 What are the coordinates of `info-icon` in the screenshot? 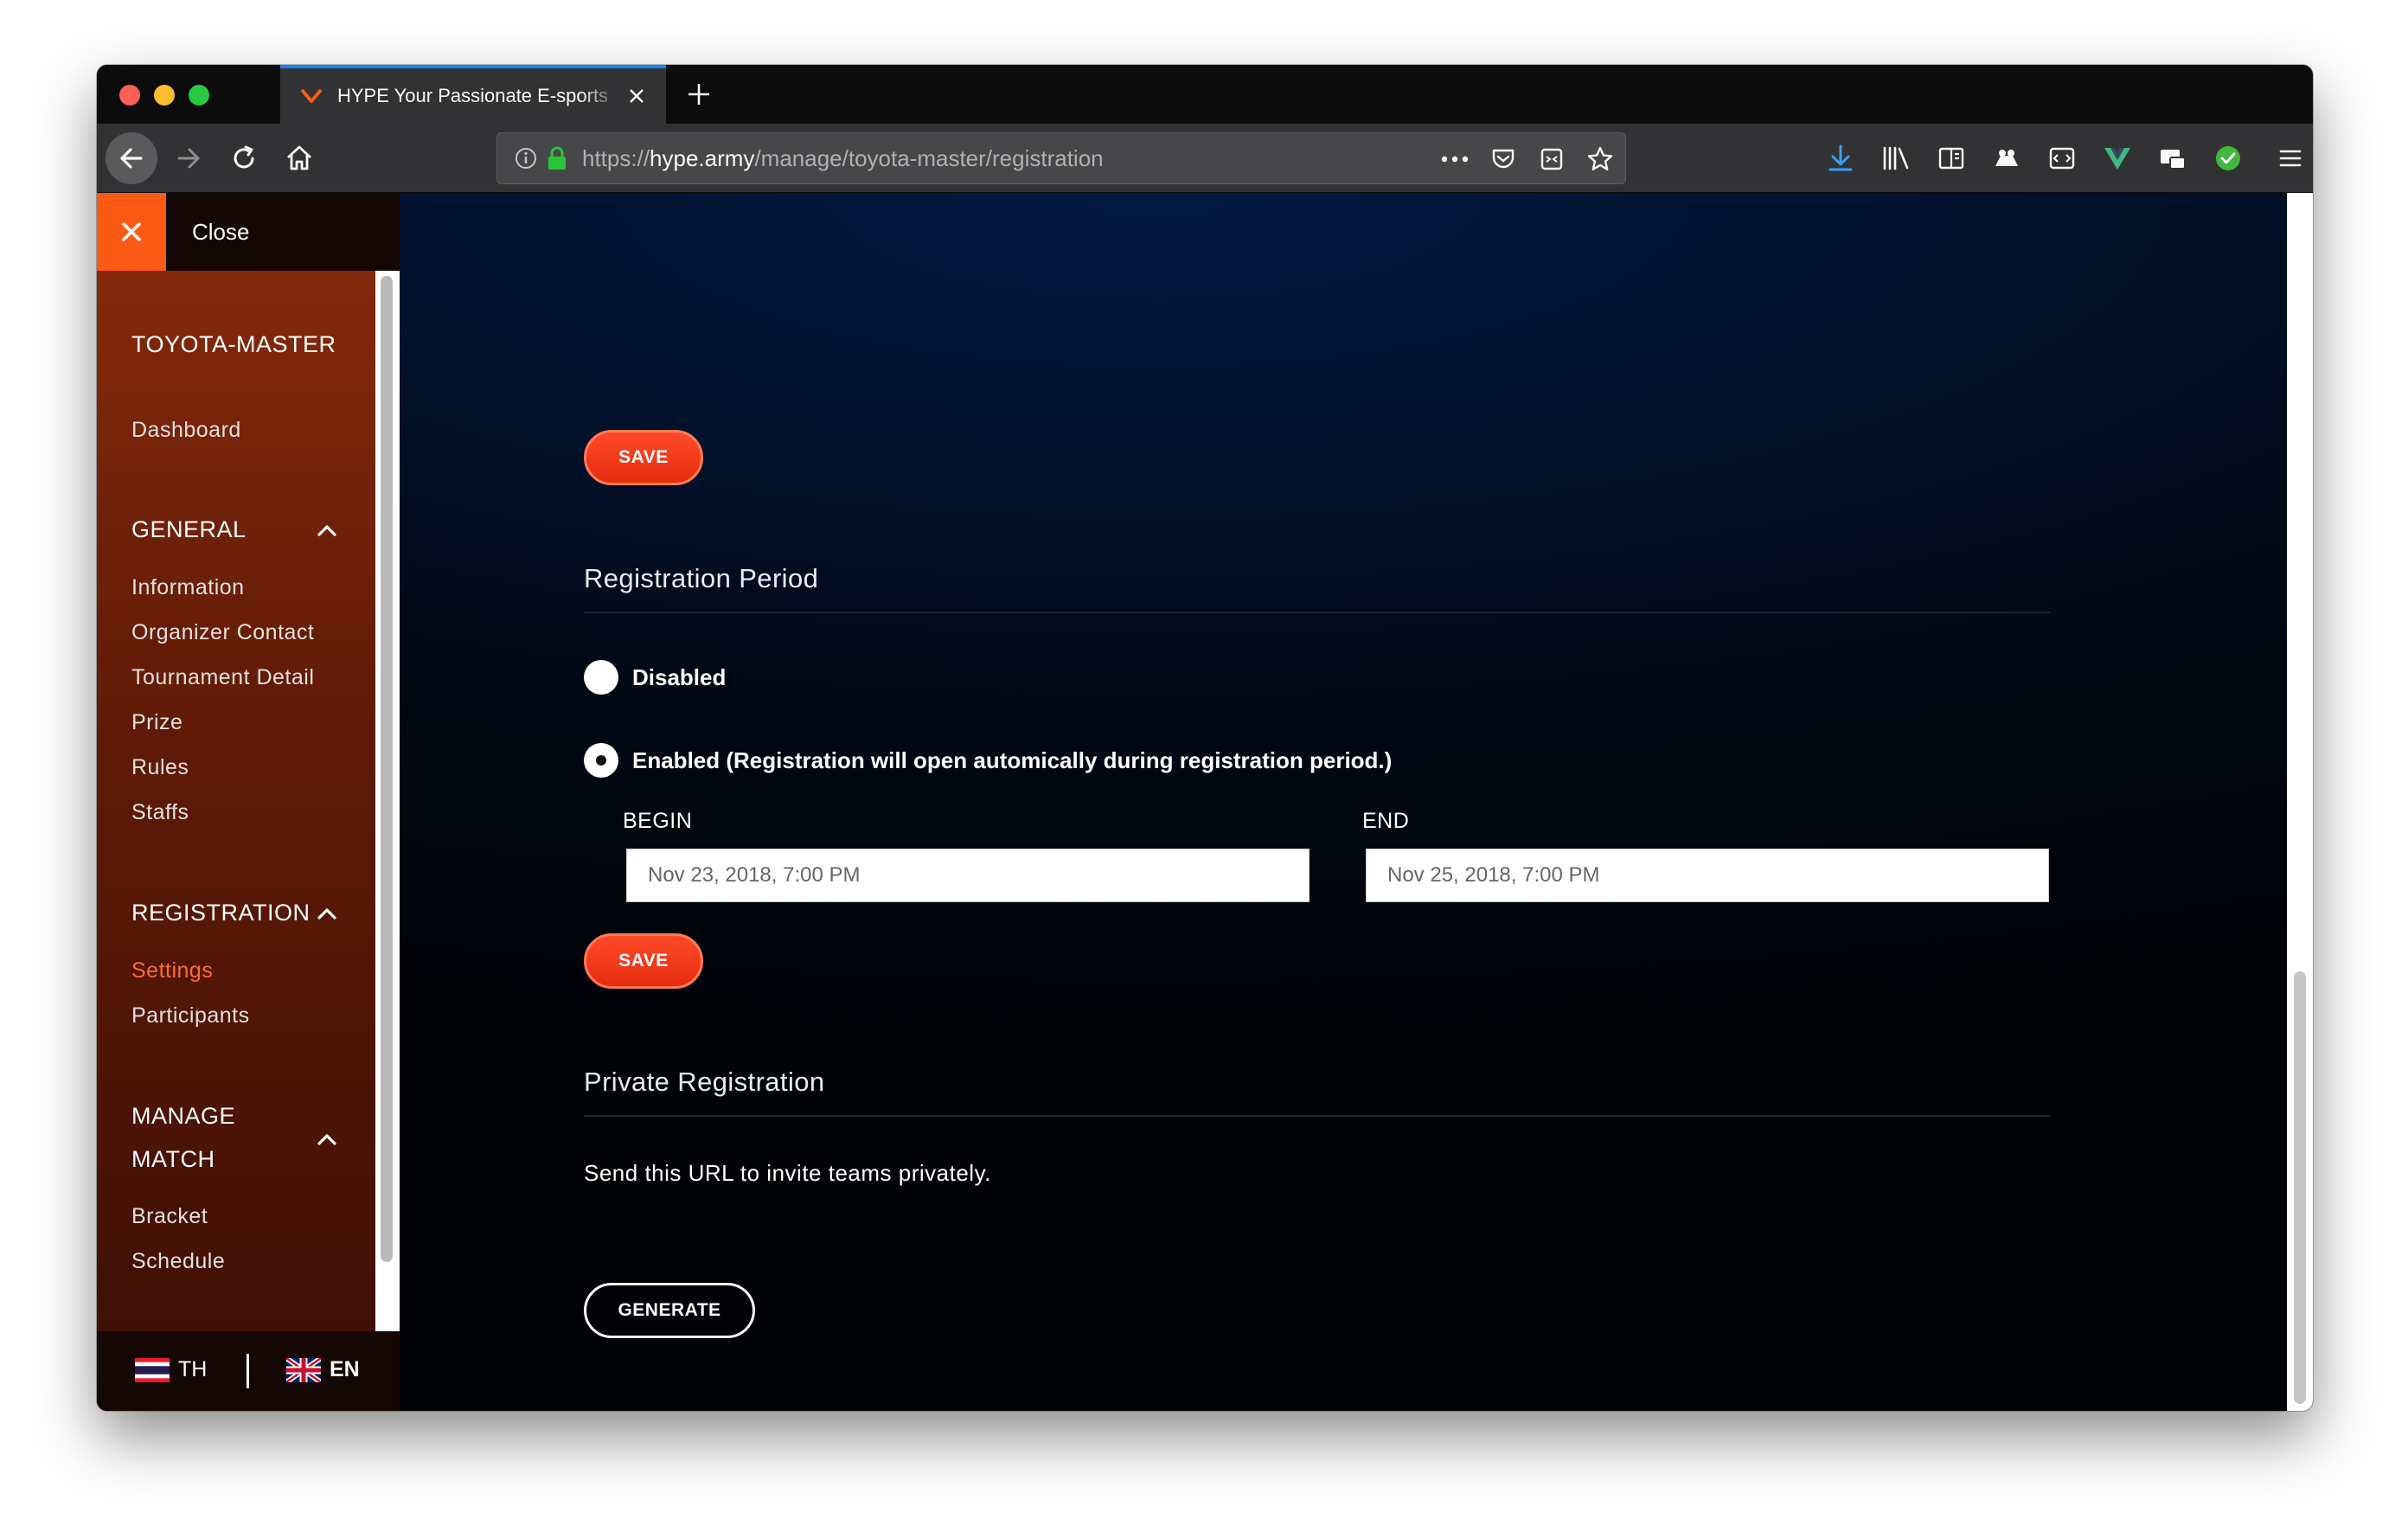 It's located at (526, 158).